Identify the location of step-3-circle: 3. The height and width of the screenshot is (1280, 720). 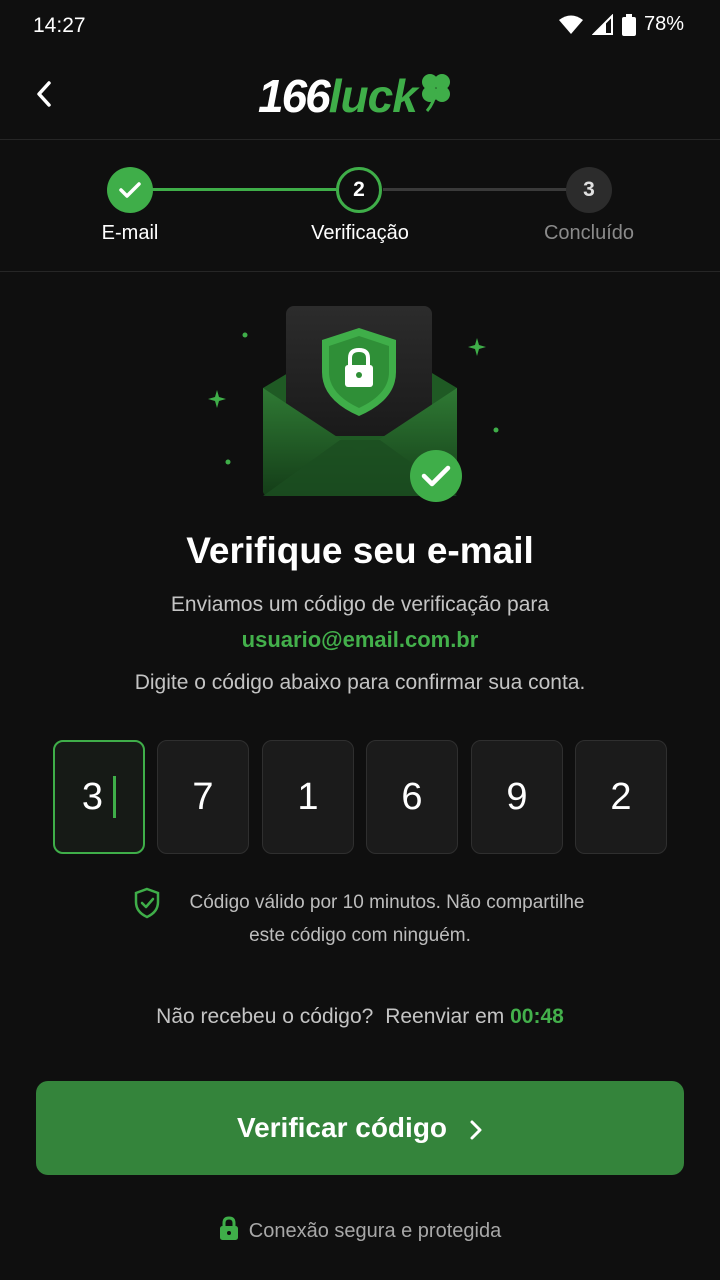
(589, 190).